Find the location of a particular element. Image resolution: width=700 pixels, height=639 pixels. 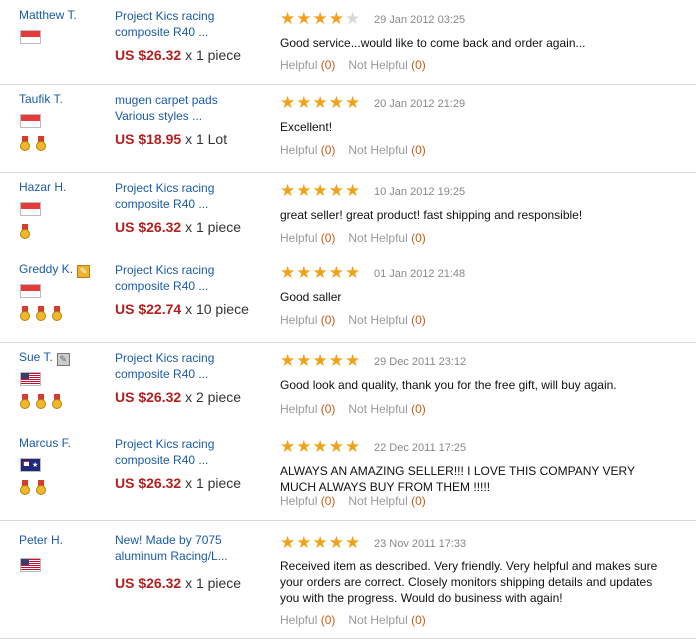

buyer-name: Peter H. is located at coordinates (41, 540).